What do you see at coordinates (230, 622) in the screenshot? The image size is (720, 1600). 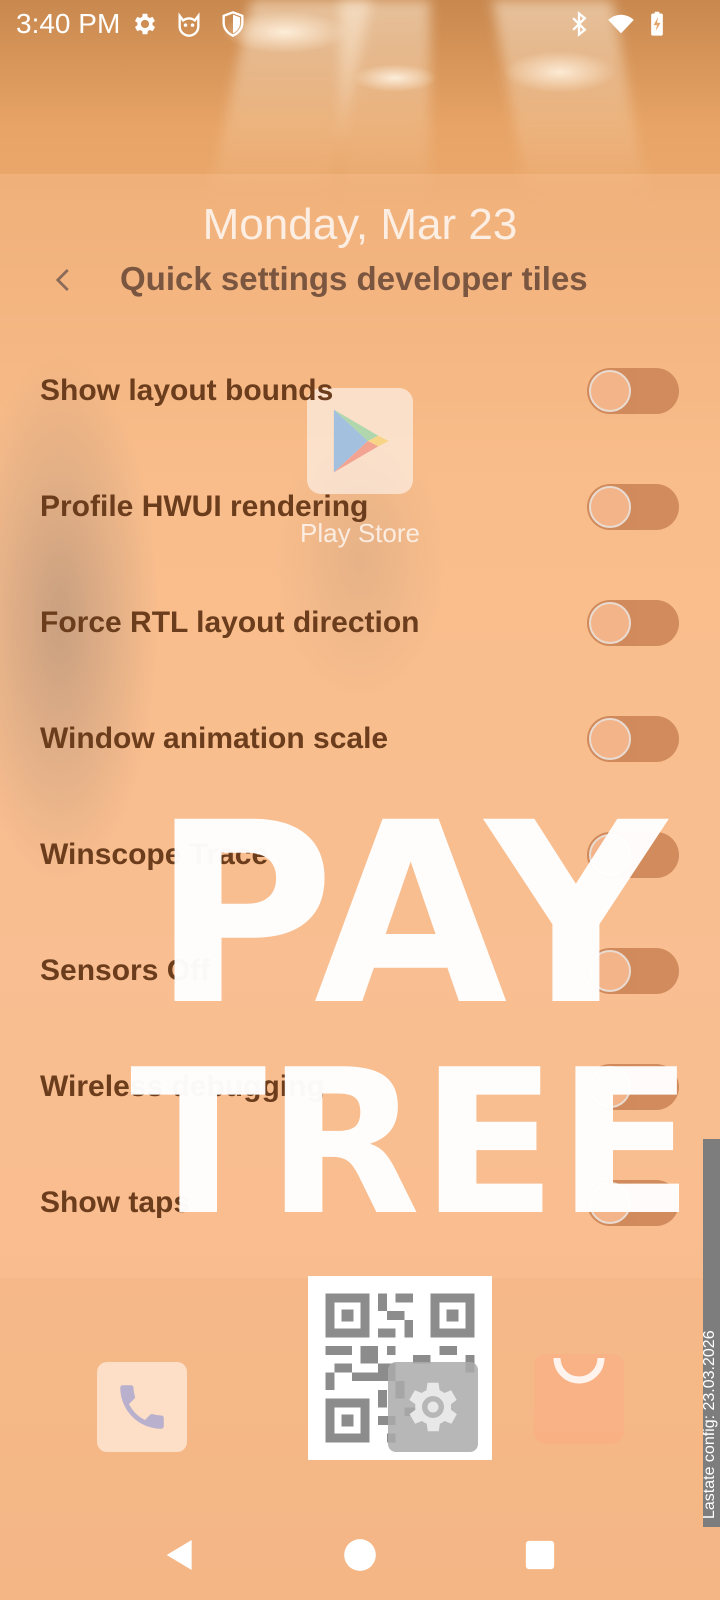 I see `tile-label: Force RTL layout direction` at bounding box center [230, 622].